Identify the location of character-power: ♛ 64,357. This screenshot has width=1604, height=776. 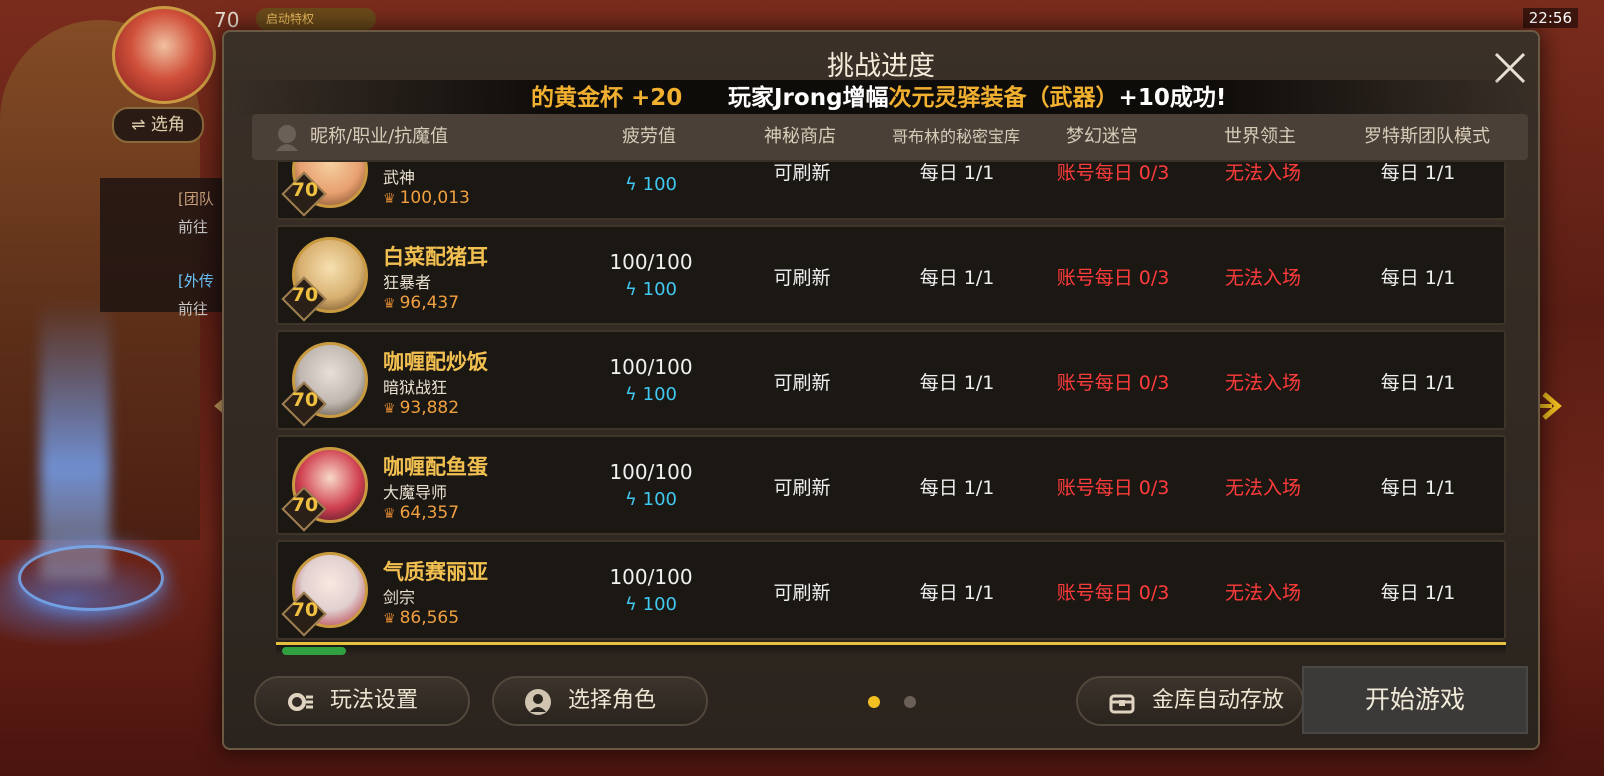
(421, 513).